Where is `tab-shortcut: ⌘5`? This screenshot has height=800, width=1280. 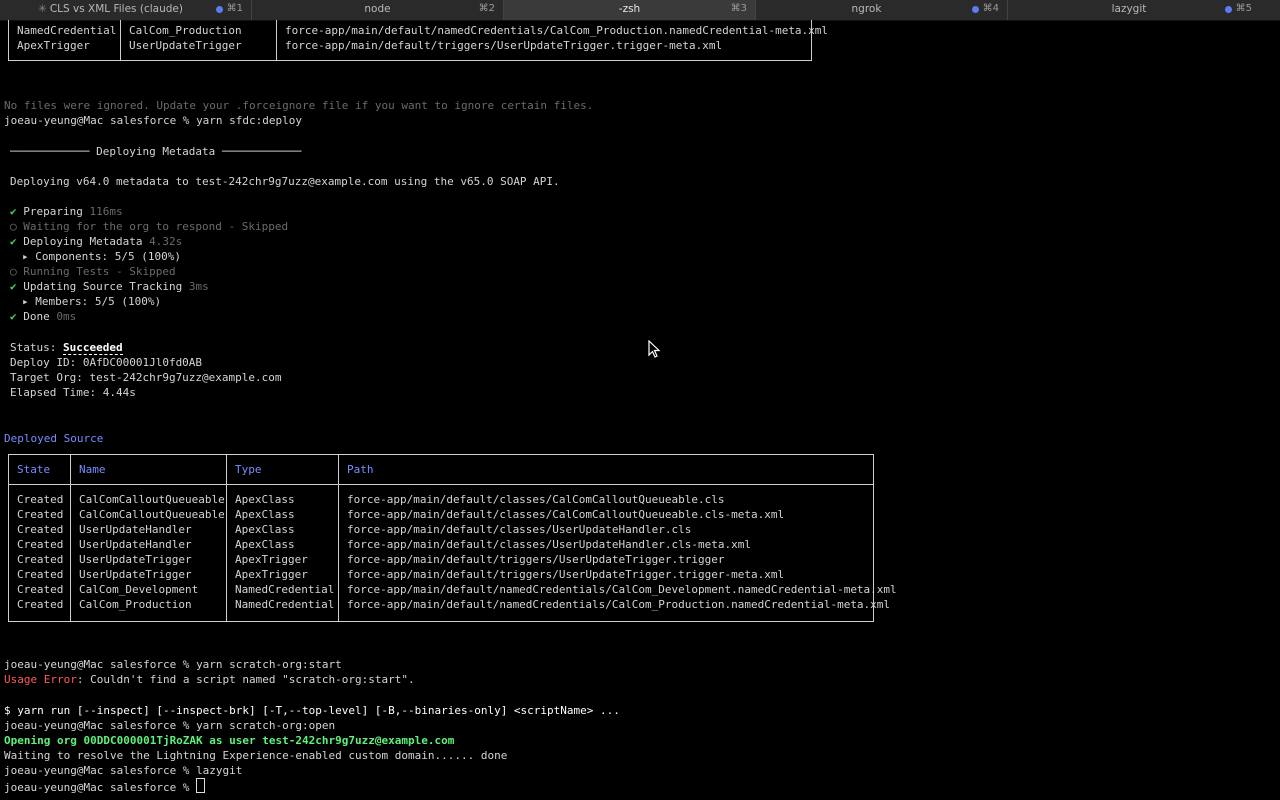 tab-shortcut: ⌘5 is located at coordinates (1243, 8).